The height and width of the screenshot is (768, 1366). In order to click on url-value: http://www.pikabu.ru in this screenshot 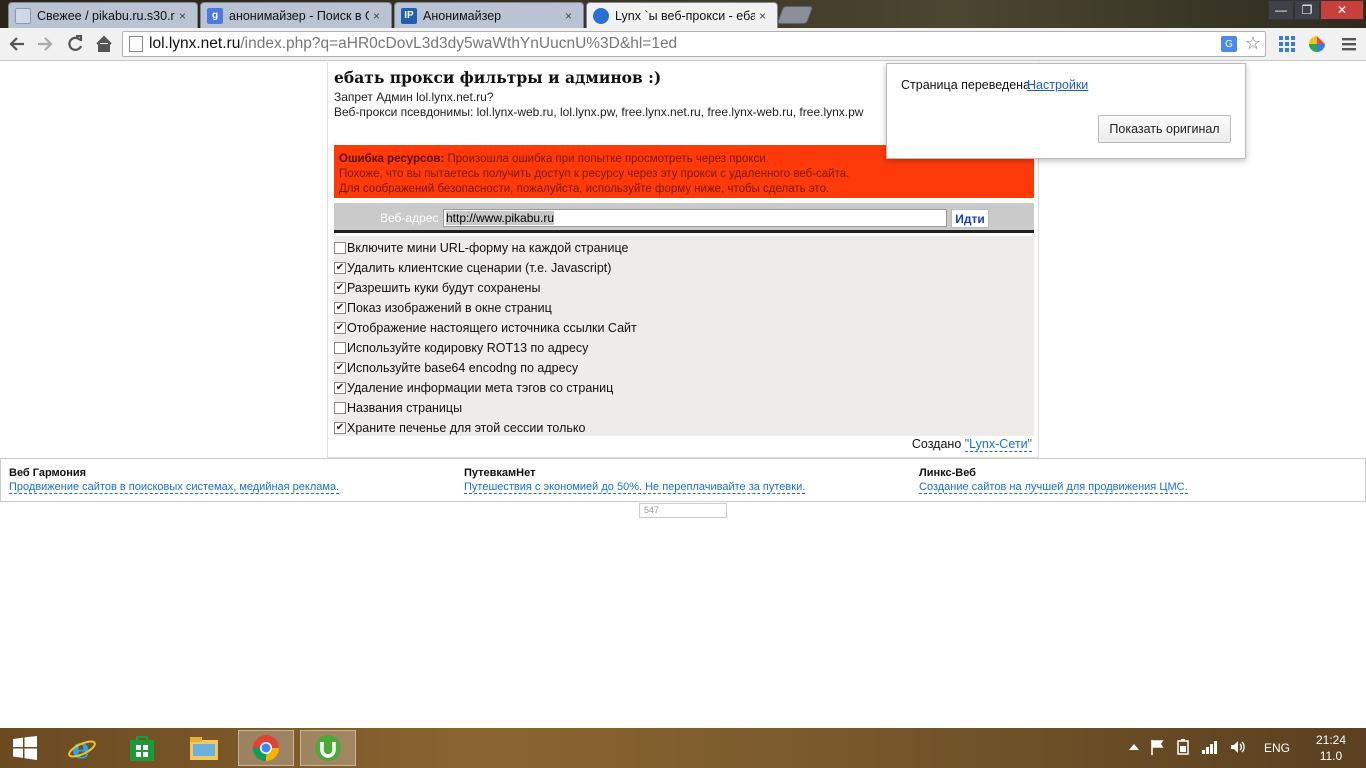, I will do `click(500, 218)`.